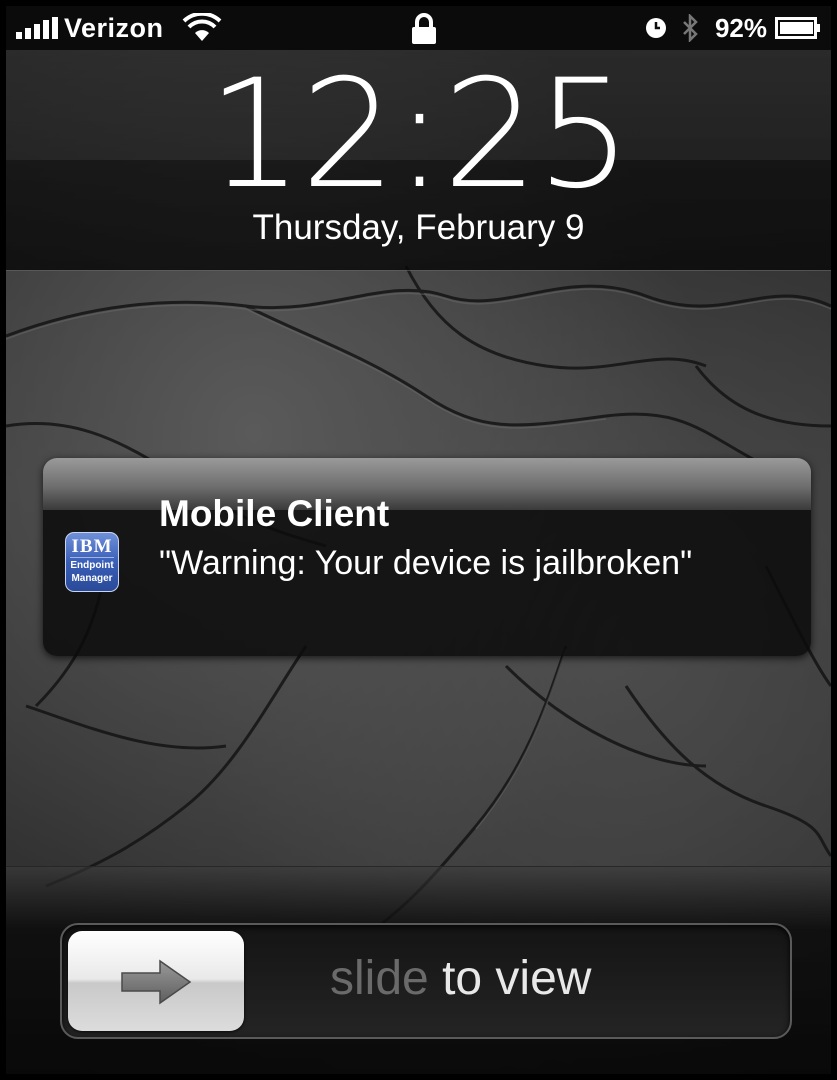 This screenshot has width=837, height=1080. I want to click on slider-knob, so click(156, 981).